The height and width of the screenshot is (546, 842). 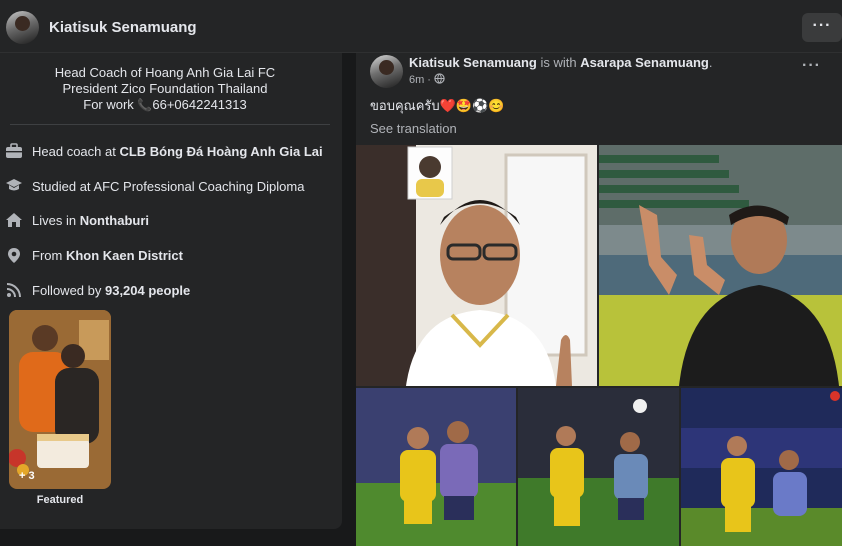 What do you see at coordinates (14, 255) in the screenshot?
I see `location-pin-icon` at bounding box center [14, 255].